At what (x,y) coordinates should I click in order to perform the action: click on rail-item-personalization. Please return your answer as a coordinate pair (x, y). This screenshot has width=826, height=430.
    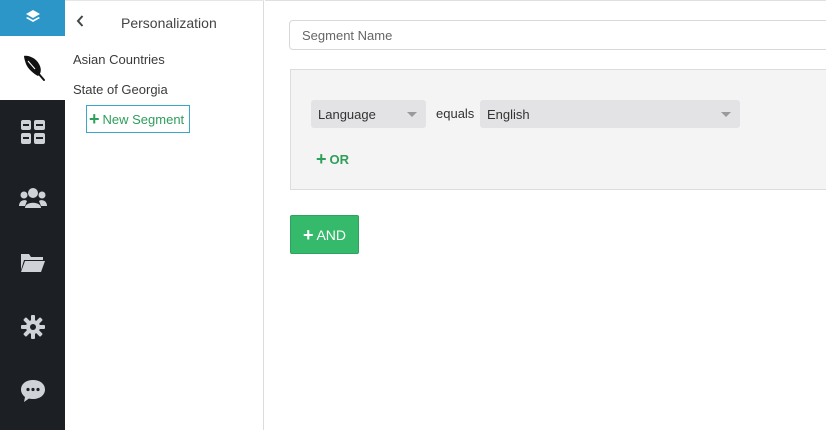
    Looking at the image, I should click on (32, 68).